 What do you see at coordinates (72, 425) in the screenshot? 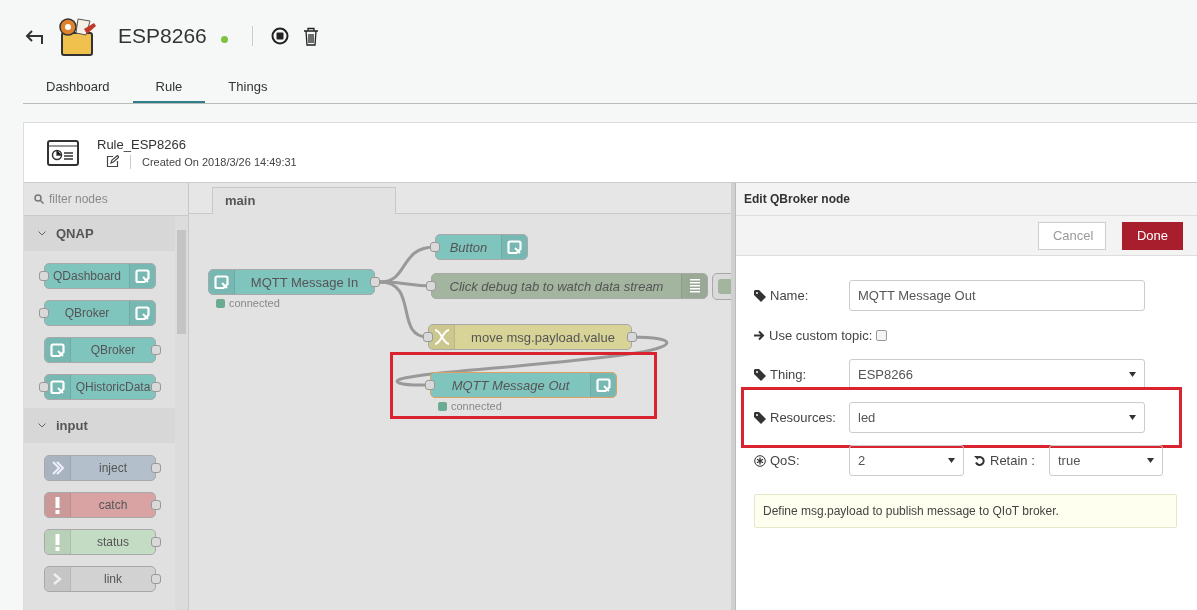
I see `category-name: input` at bounding box center [72, 425].